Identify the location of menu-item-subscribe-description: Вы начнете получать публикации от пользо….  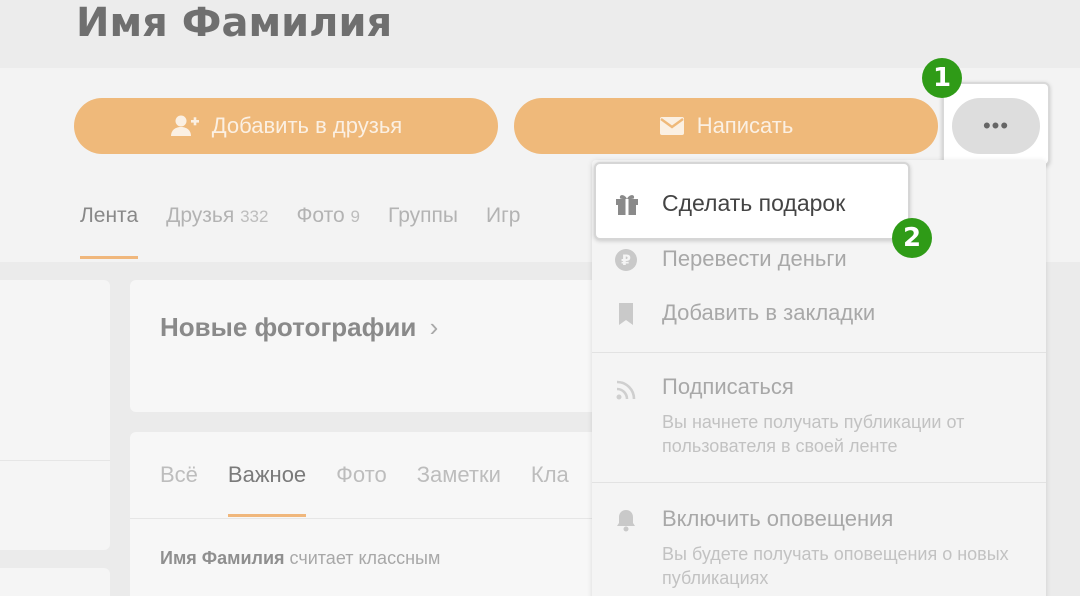
(813, 434).